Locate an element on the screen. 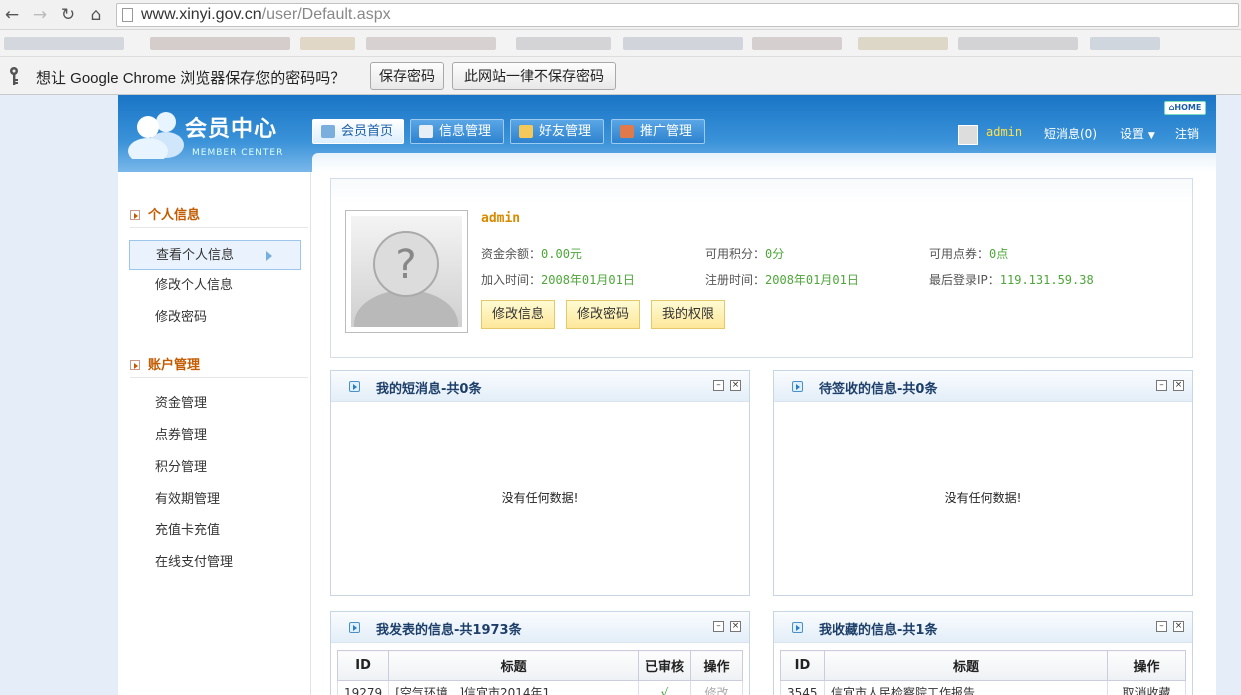 The image size is (1241, 695). document-icon is located at coordinates (426, 131).